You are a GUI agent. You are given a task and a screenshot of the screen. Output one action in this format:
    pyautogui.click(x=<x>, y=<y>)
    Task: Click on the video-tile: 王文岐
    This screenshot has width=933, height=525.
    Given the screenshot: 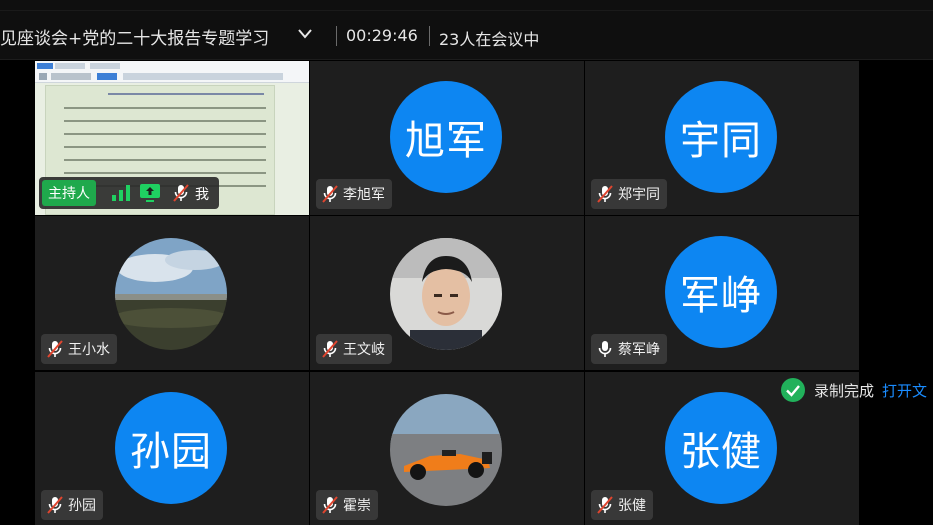 What is the action you would take?
    pyautogui.click(x=447, y=293)
    